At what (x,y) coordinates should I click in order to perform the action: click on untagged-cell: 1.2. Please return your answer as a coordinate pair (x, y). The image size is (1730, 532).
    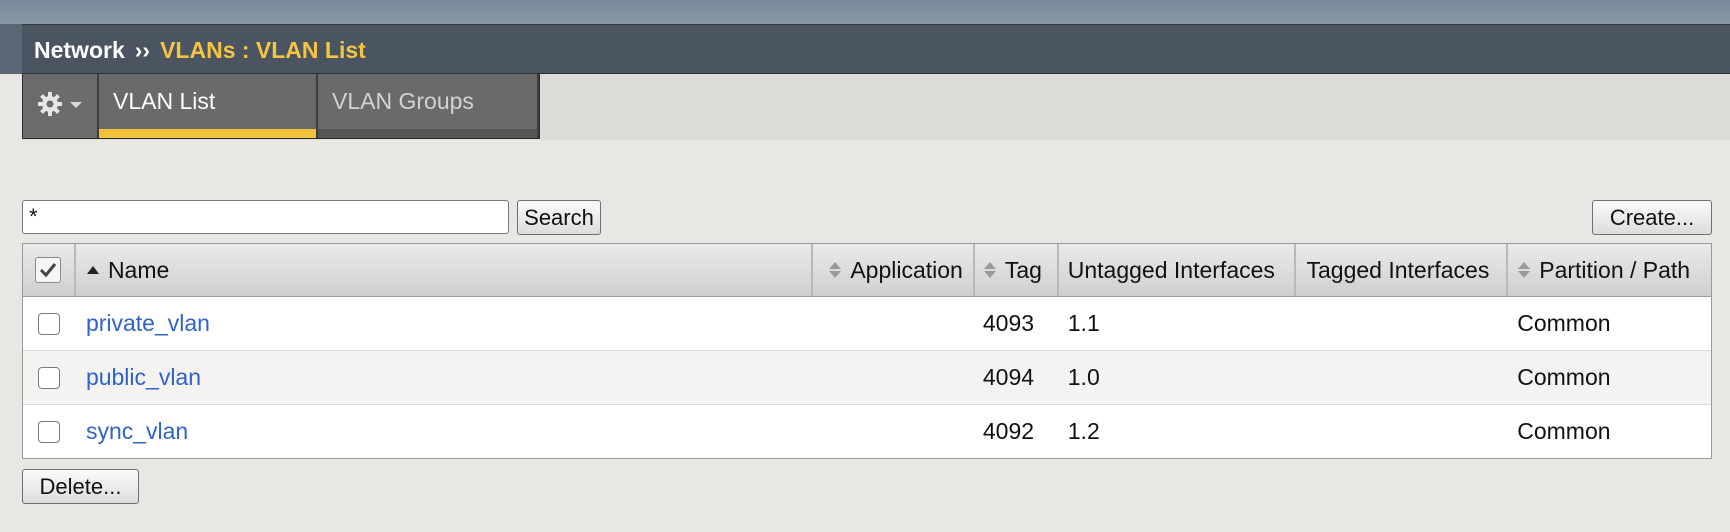
    Looking at the image, I should click on (1083, 431).